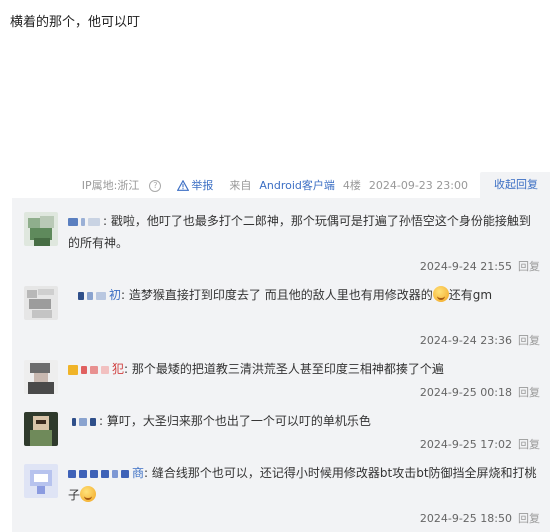 The height and width of the screenshot is (532, 550). What do you see at coordinates (75, 22) in the screenshot?
I see `post-content: 横着的那个，他可以叮` at bounding box center [75, 22].